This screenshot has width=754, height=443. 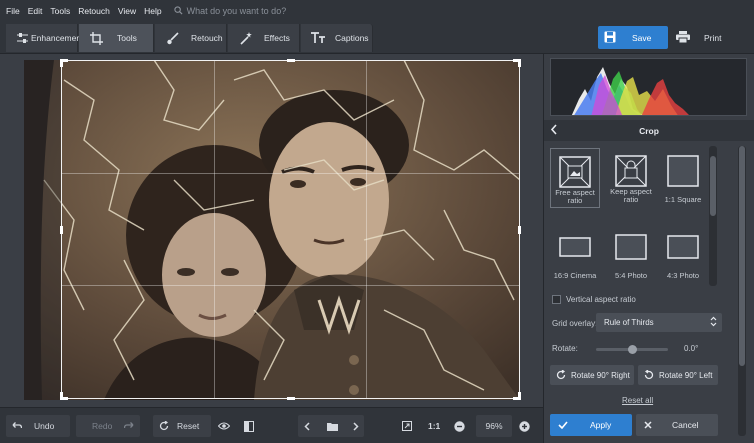 I want to click on check-icon, so click(x=563, y=425).